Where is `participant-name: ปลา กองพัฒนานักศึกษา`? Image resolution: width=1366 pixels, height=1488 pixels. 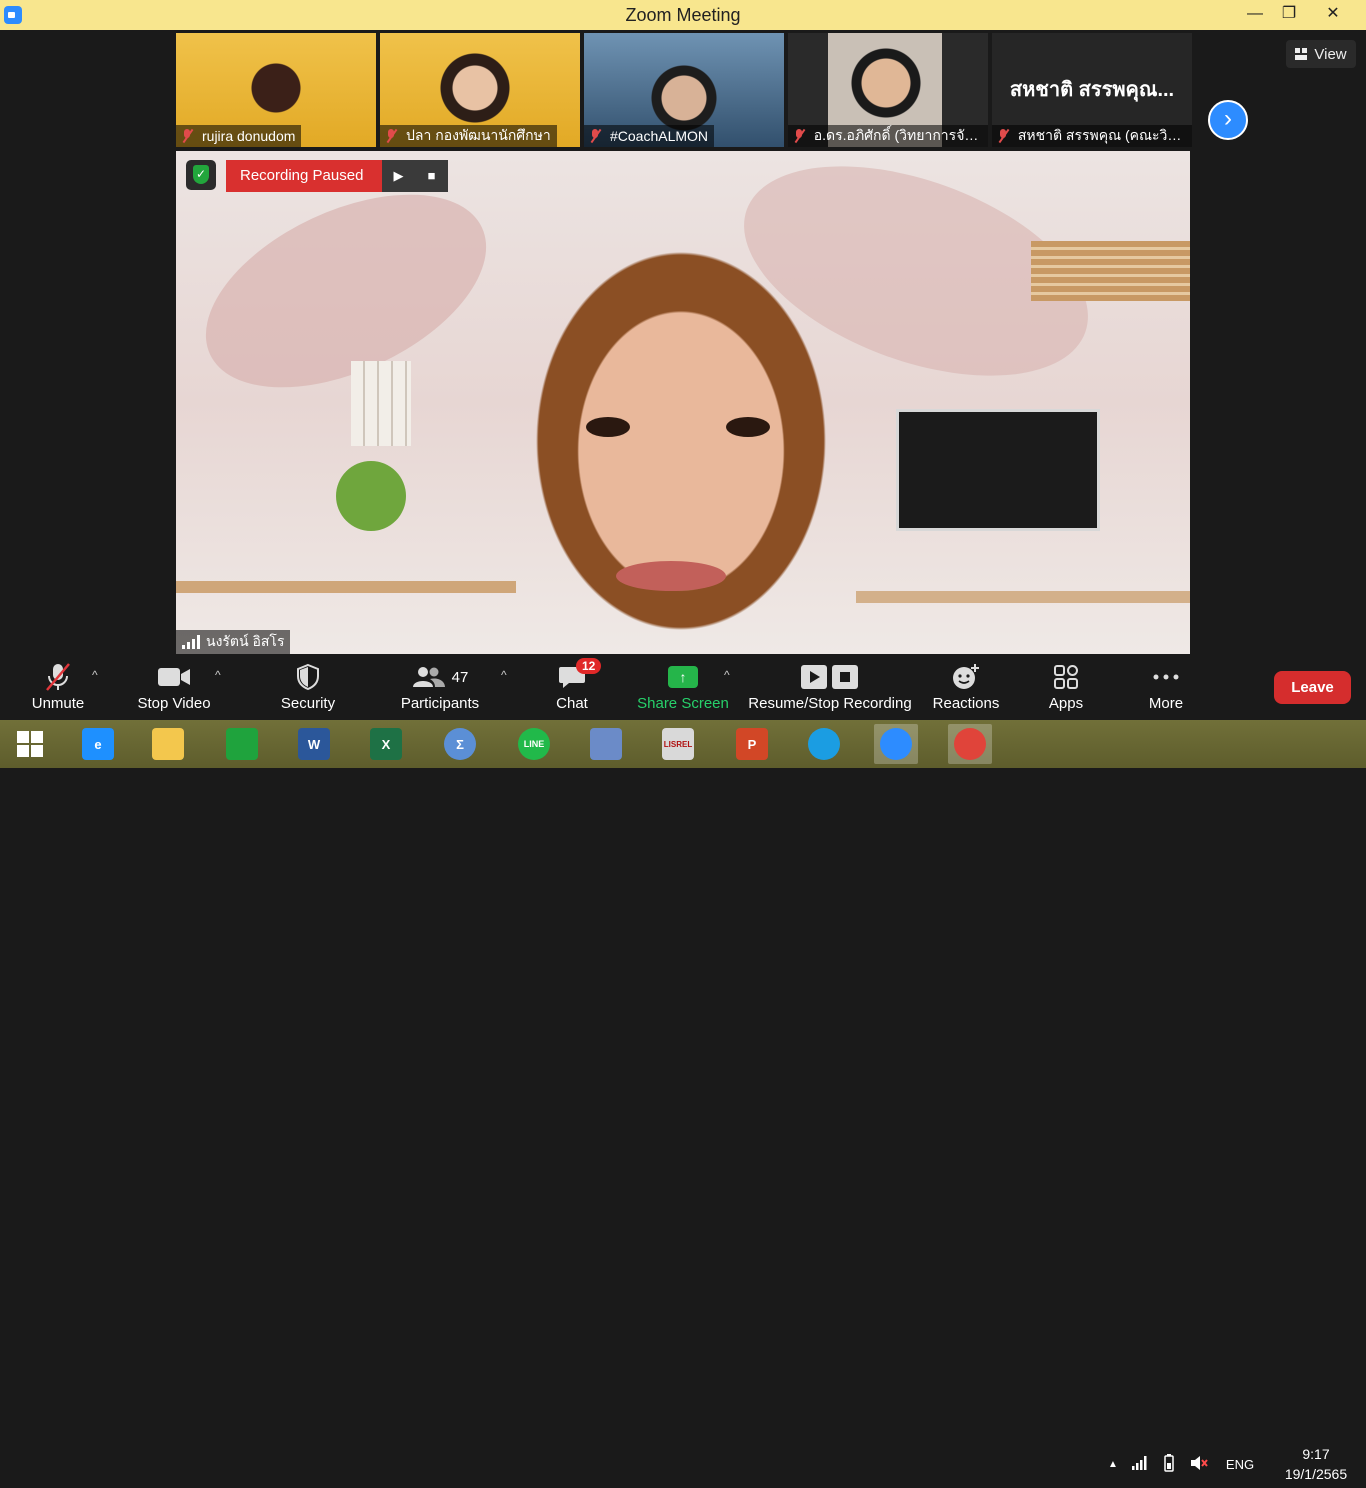 participant-name: ปลา กองพัฒนานักศึกษา is located at coordinates (478, 135).